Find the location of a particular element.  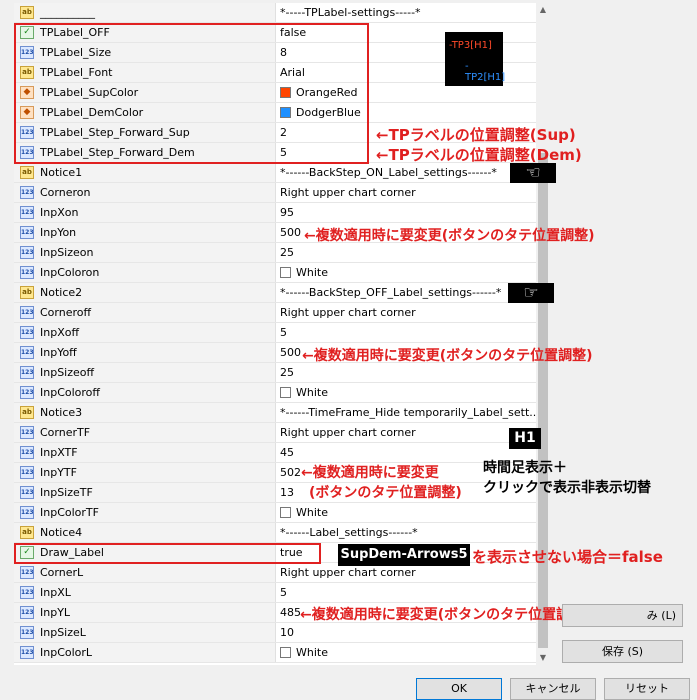

param-value-text: 500 is located at coordinates (290, 352).